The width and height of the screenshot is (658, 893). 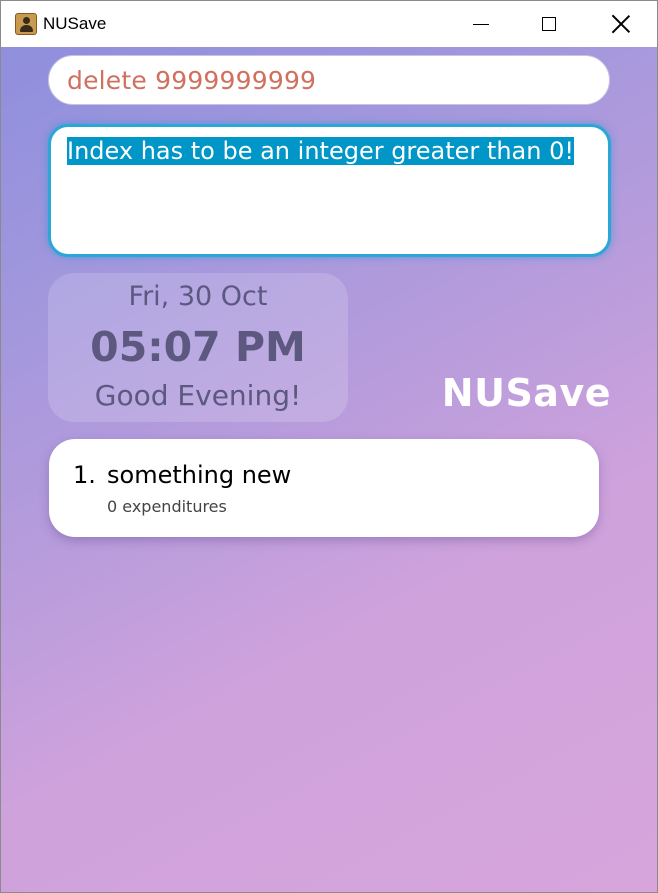 What do you see at coordinates (199, 475) in the screenshot?
I see `list-item-name: something new` at bounding box center [199, 475].